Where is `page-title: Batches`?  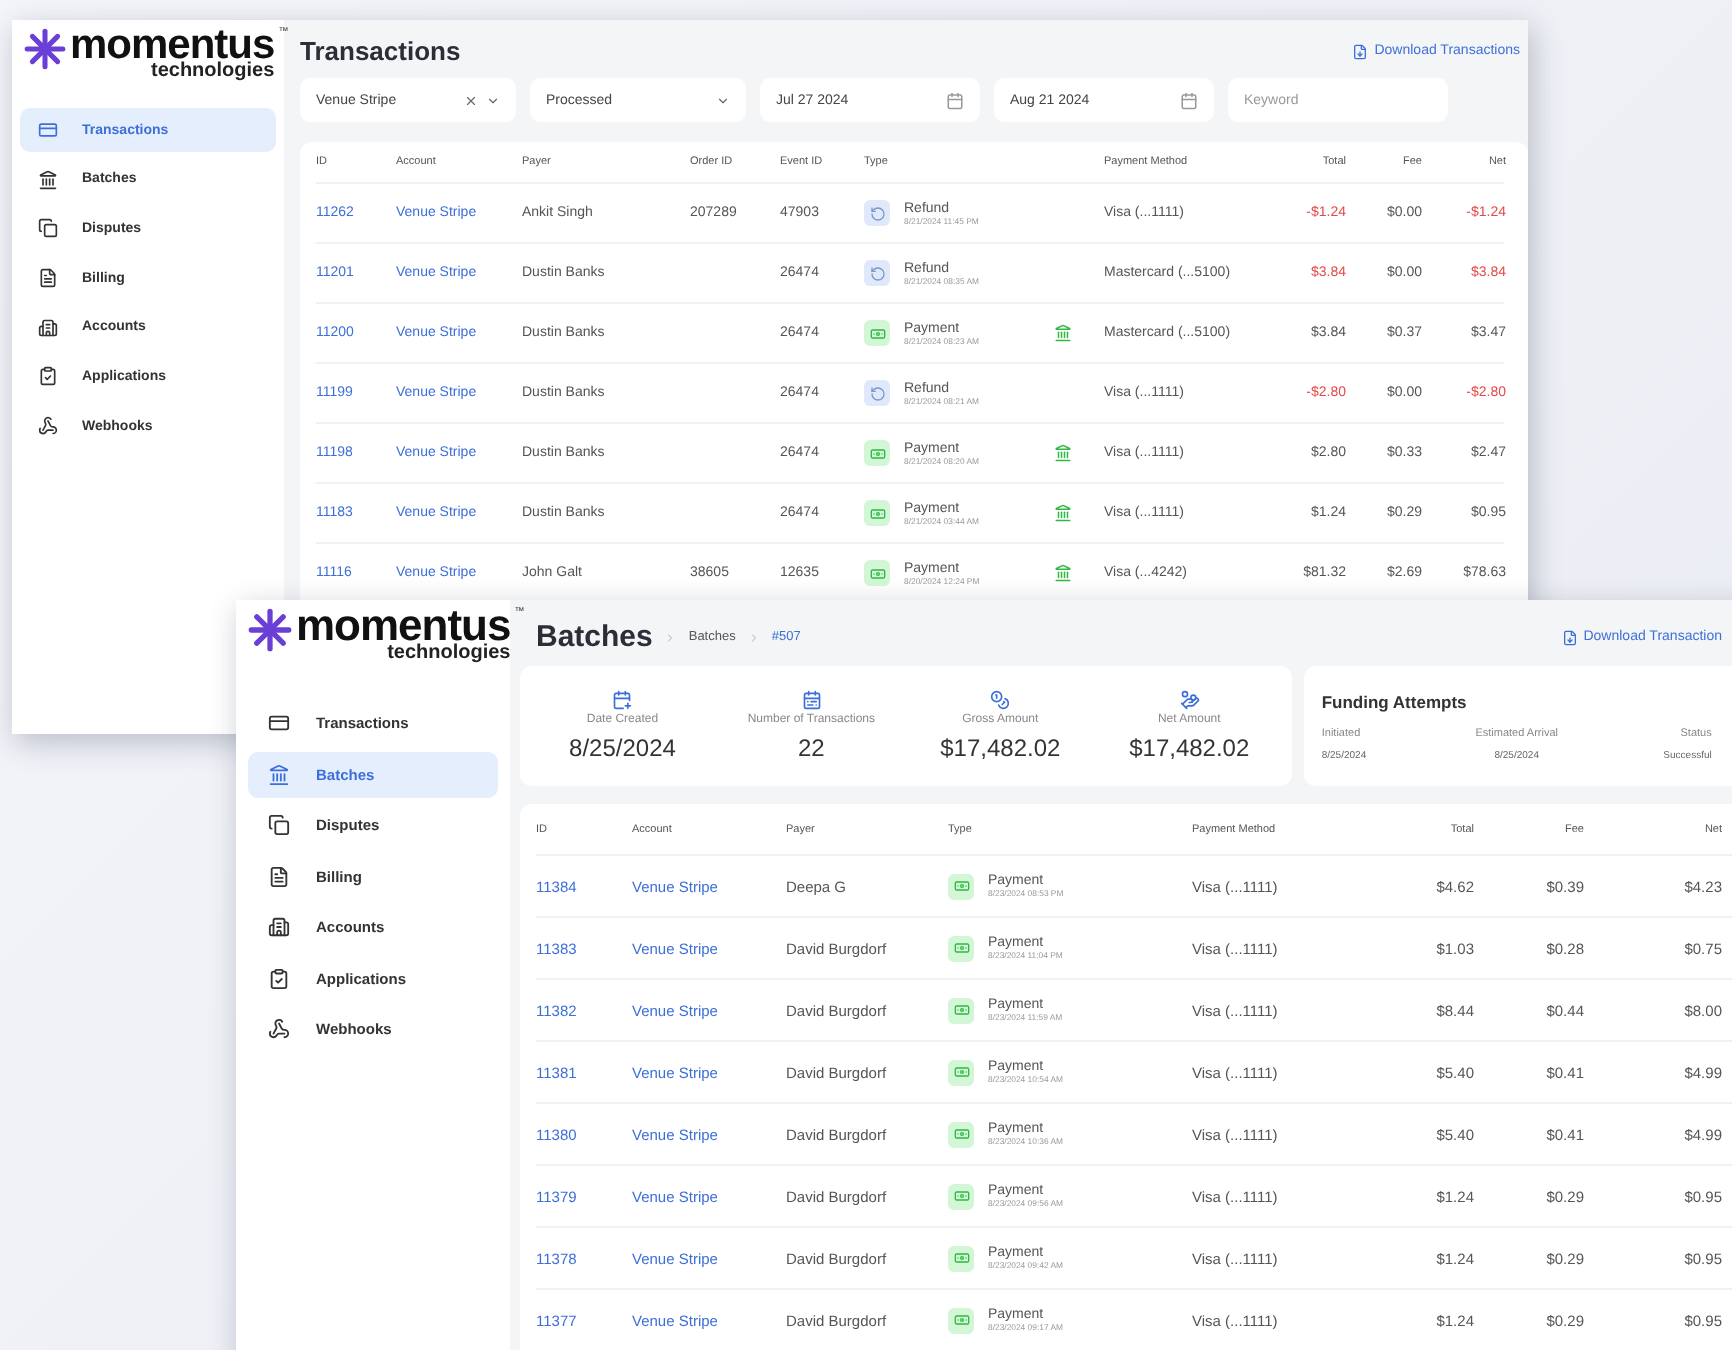
page-title: Batches is located at coordinates (594, 637).